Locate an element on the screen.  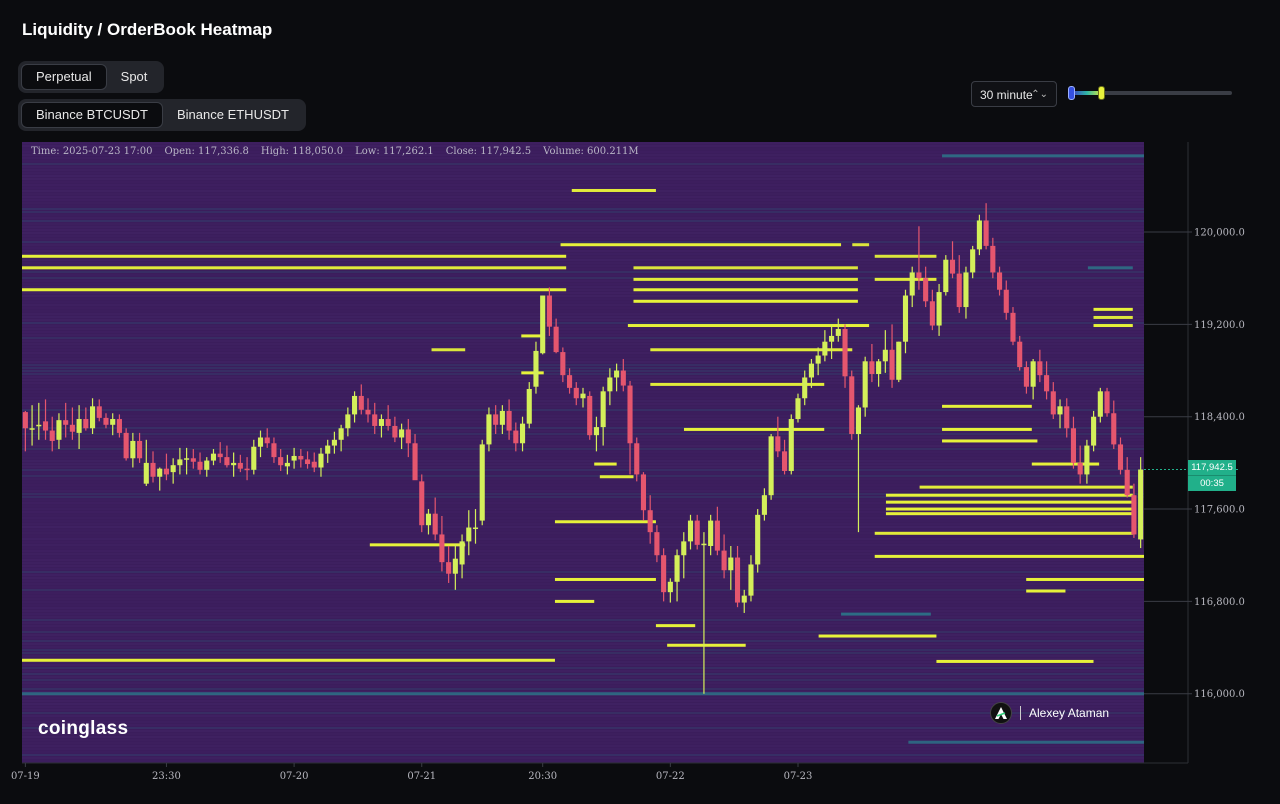
candle-countdown: 00:35 is located at coordinates (1212, 483).